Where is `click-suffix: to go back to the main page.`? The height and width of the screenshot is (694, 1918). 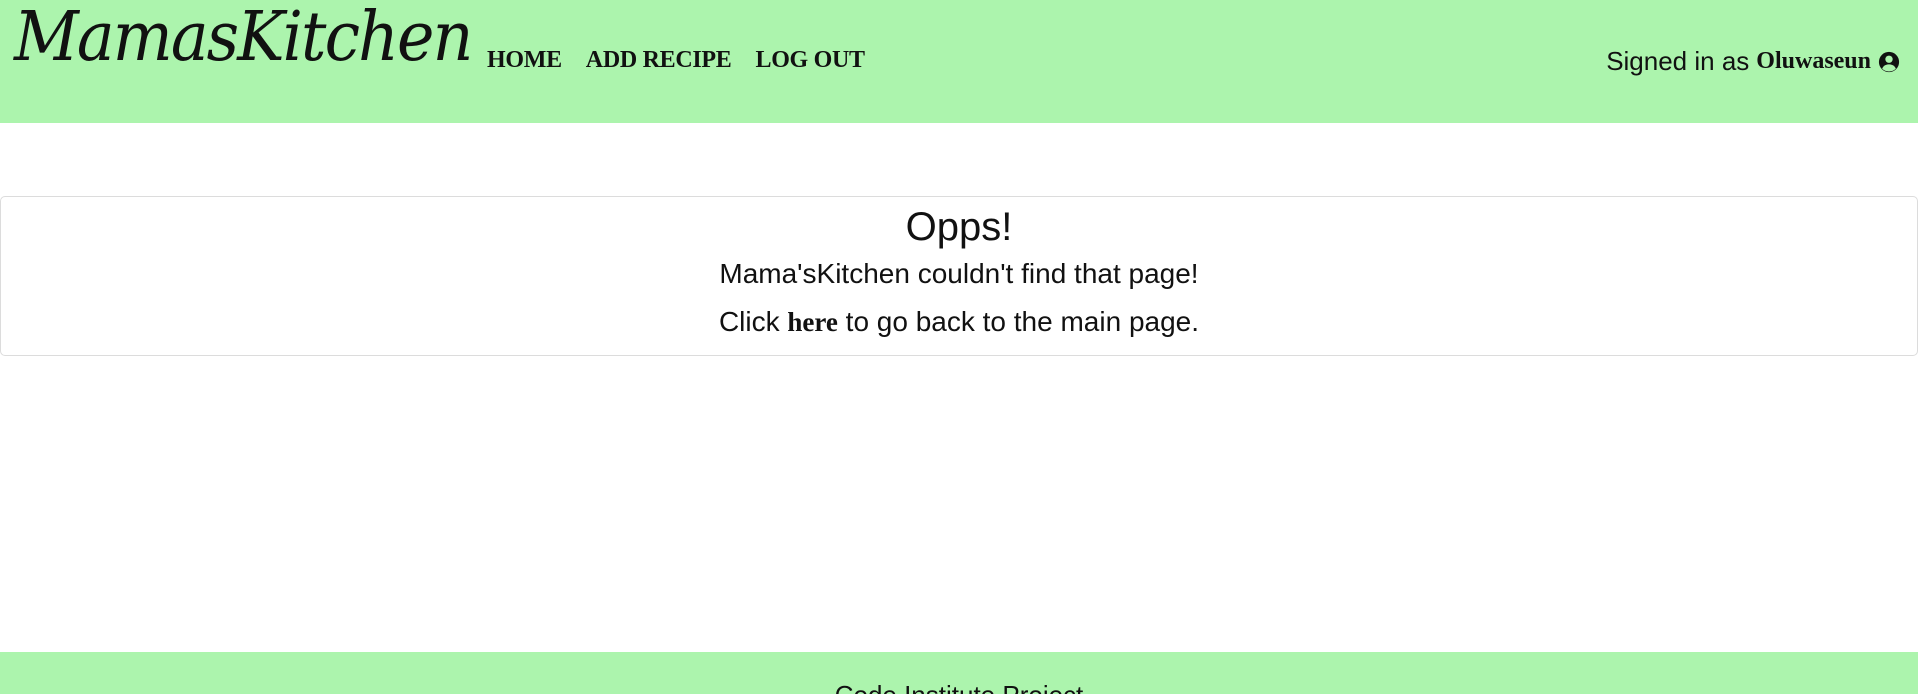
click-suffix: to go back to the main page. is located at coordinates (1022, 321).